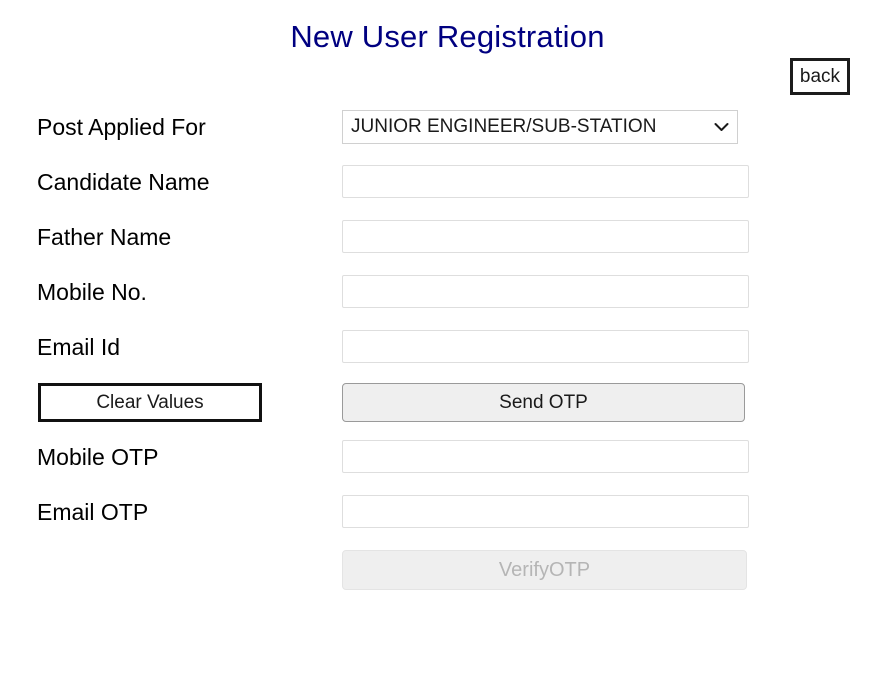 The image size is (895, 691). I want to click on clear-values-button: Clear Values, so click(150, 402).